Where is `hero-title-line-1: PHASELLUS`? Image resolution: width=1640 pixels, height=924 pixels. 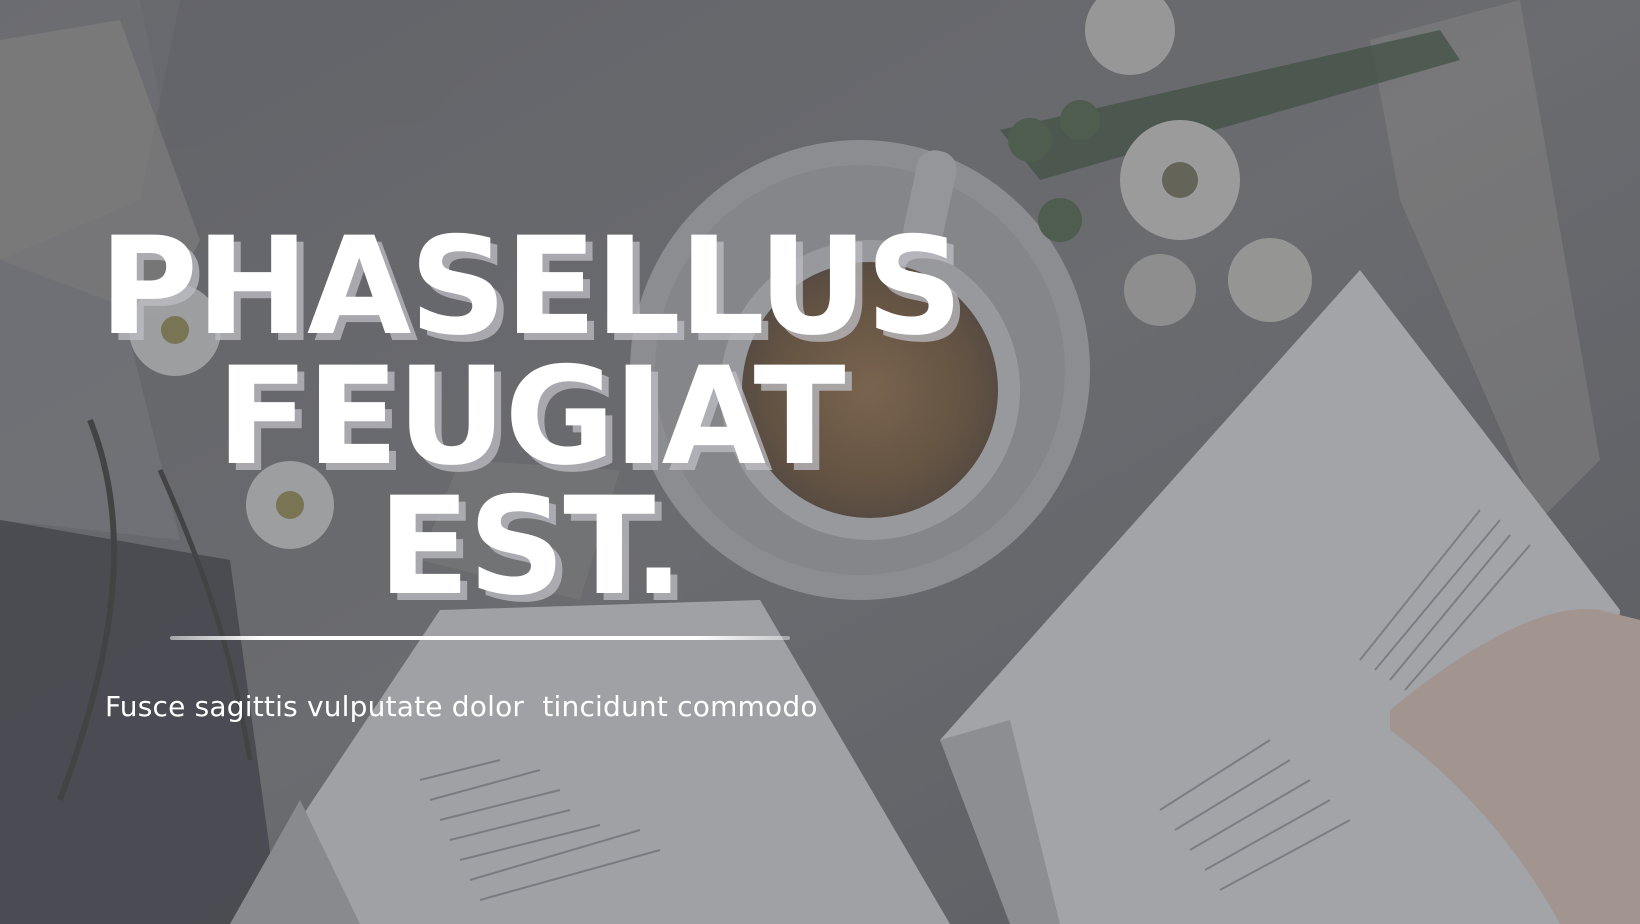
hero-title-line-1: PHASELLUS is located at coordinates (531, 286).